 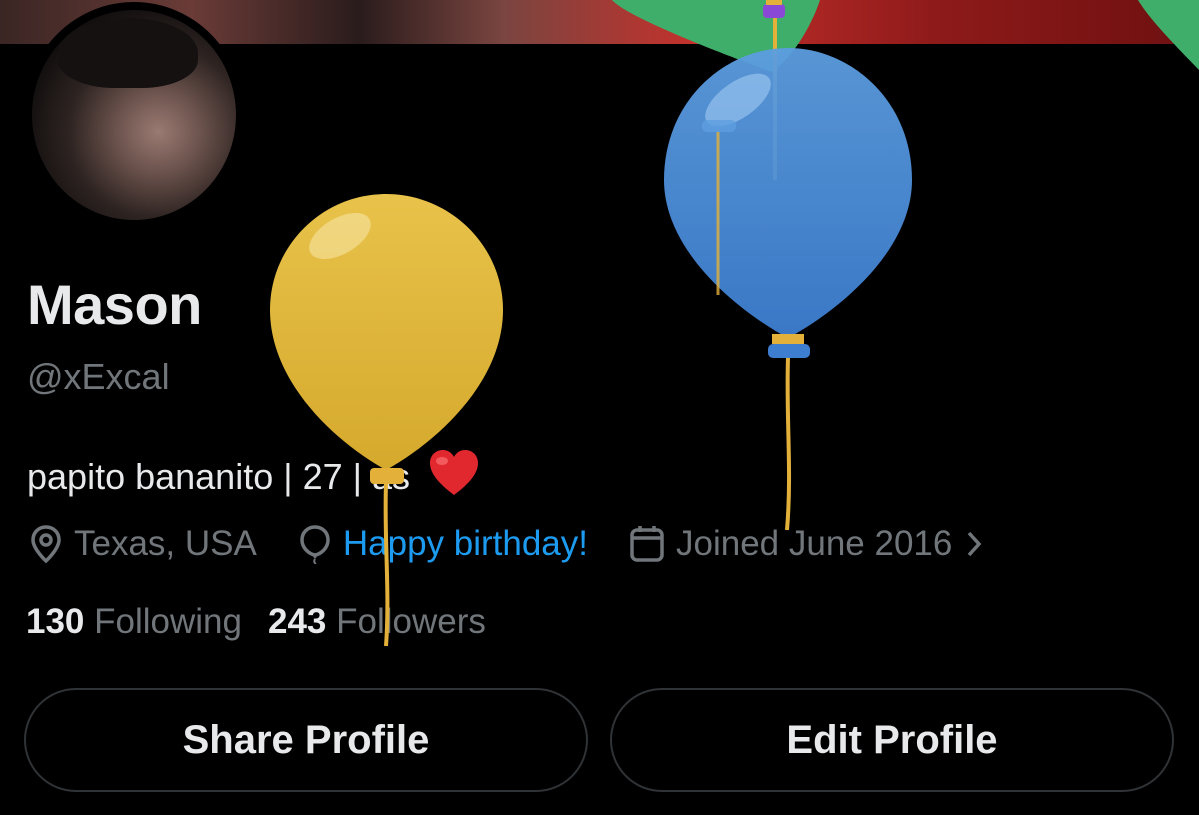 I want to click on following-link: 130 Following, so click(x=134, y=621).